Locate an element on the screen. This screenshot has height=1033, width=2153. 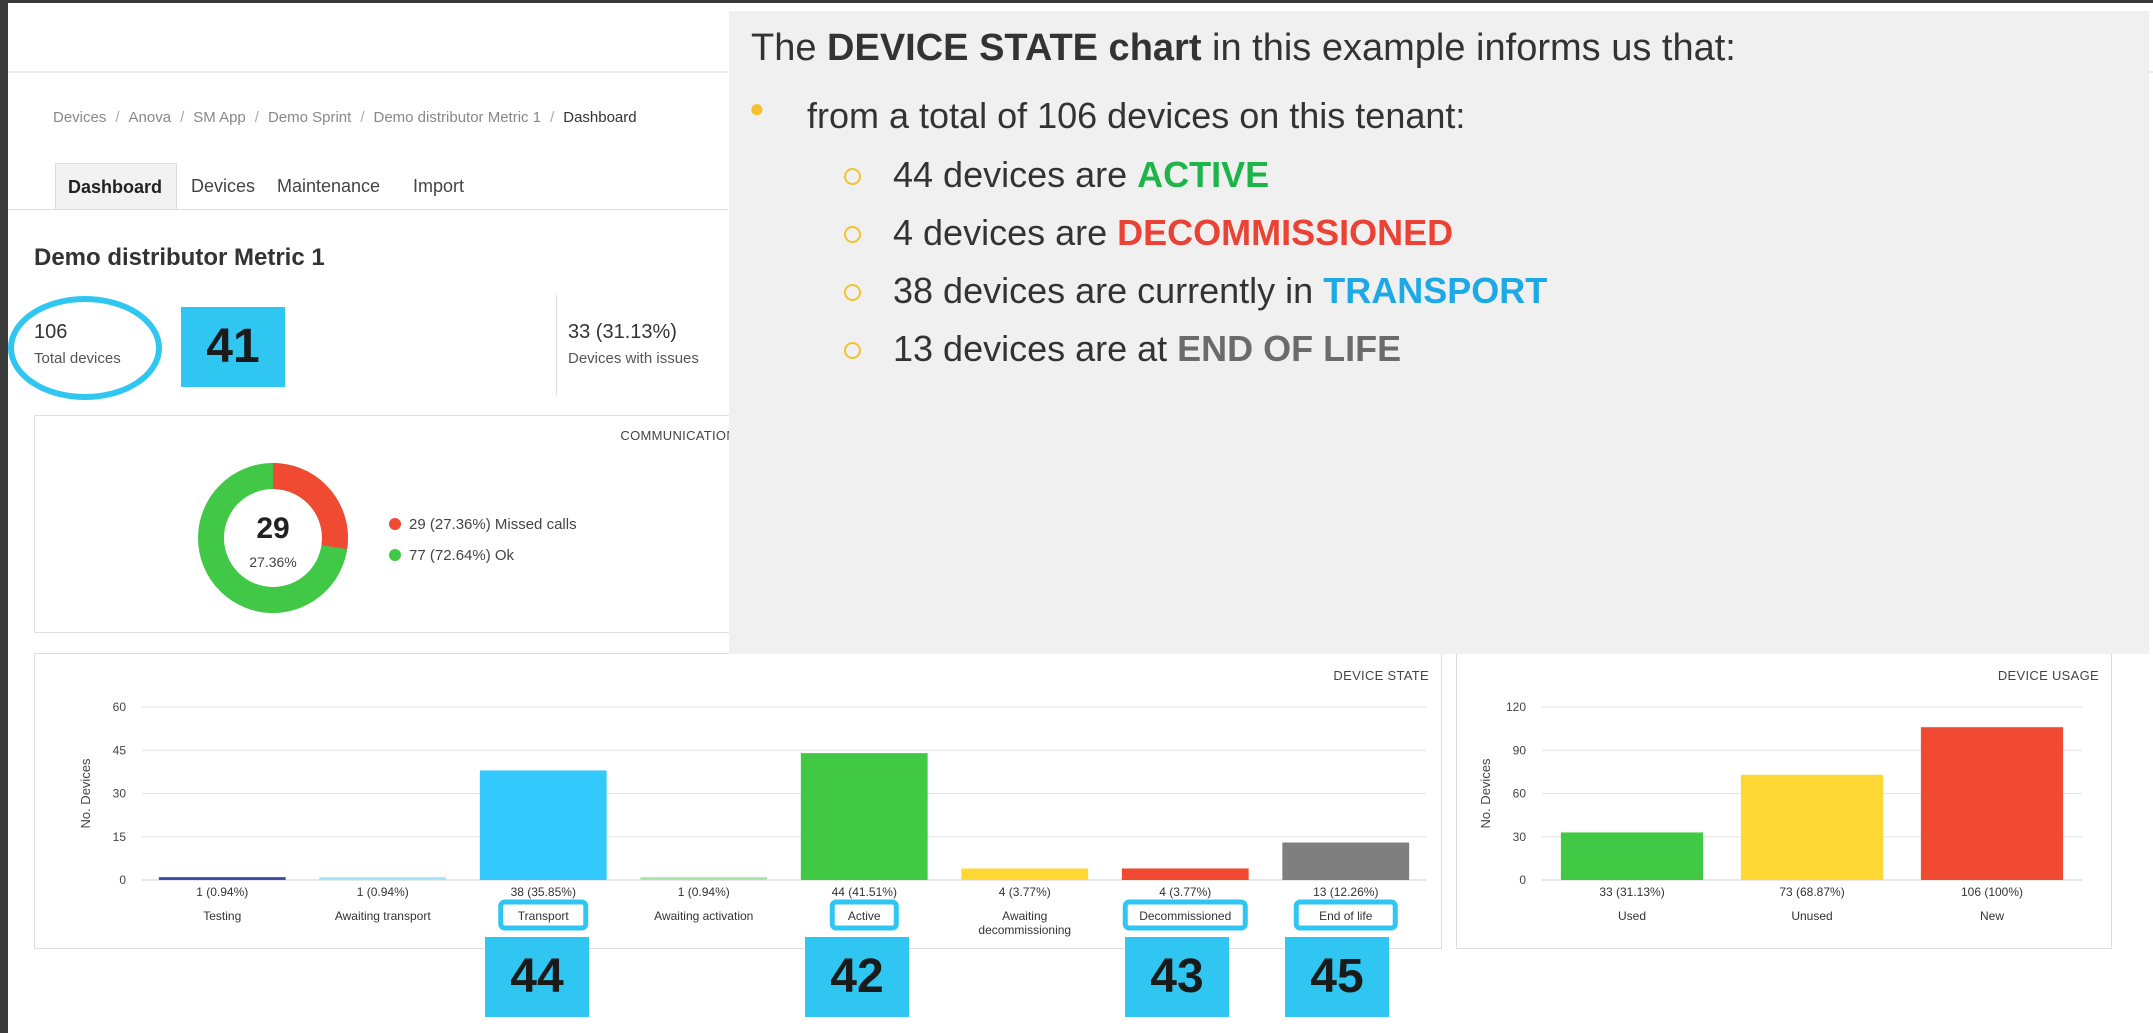
bar-value-label: 106 (100%) is located at coordinates (1992, 892).